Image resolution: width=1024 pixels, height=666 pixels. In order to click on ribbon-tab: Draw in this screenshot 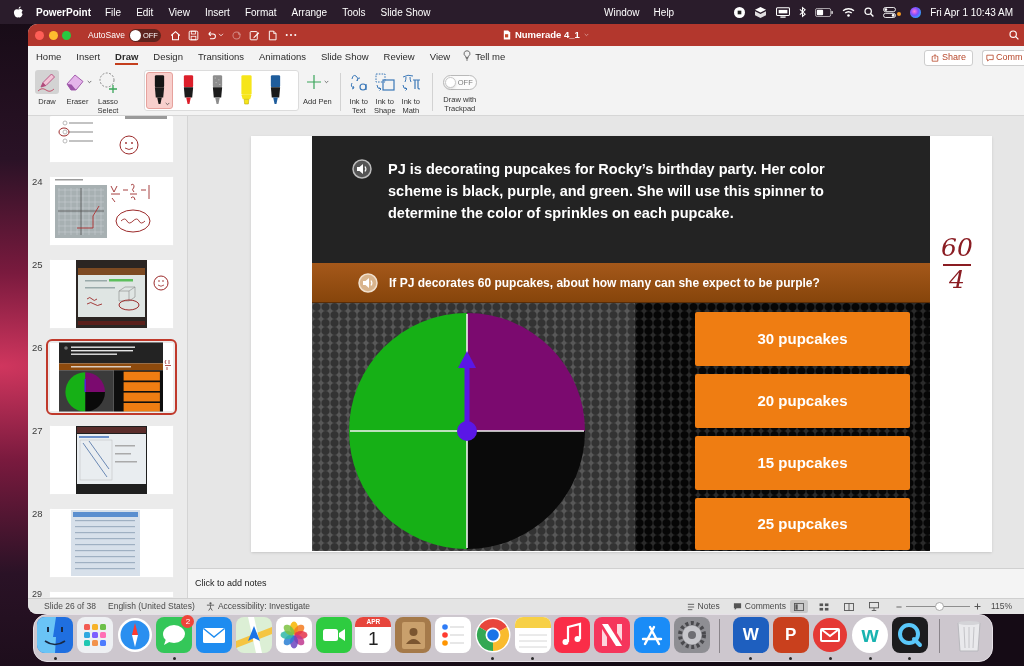, I will do `click(127, 55)`.